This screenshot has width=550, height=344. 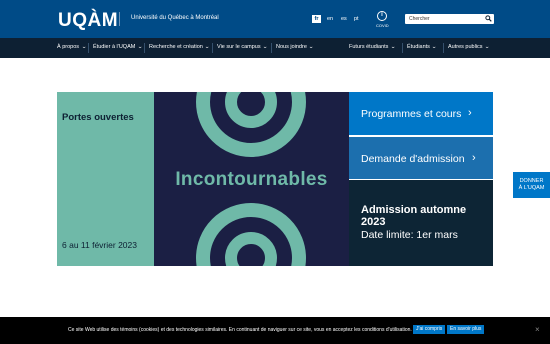 I want to click on incontournables-headline: Incontournables, so click(x=251, y=179).